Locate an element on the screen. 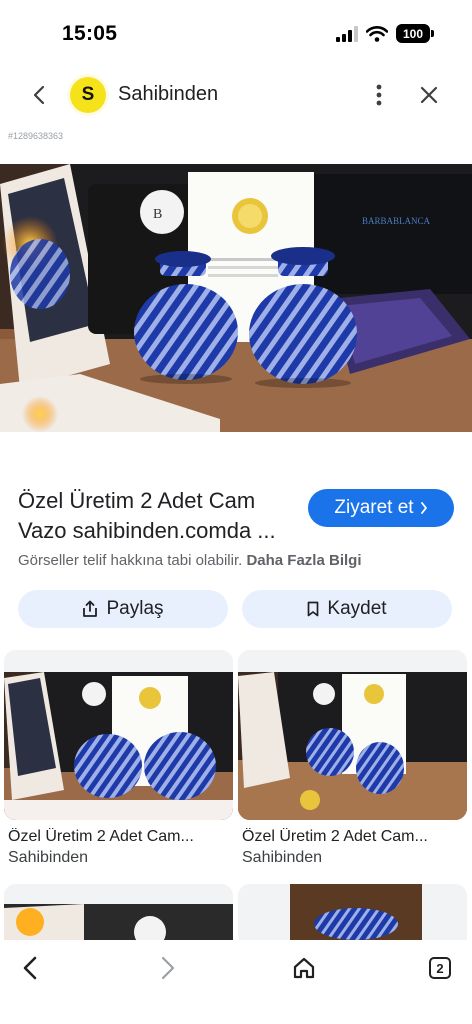  home-icon is located at coordinates (304, 968).